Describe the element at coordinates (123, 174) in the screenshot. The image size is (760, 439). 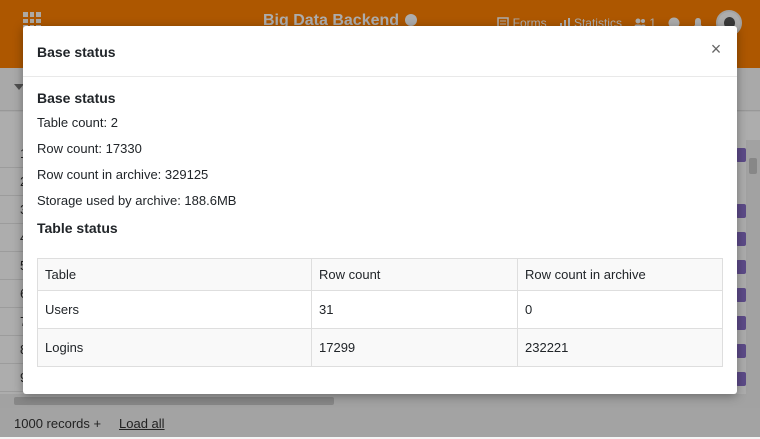
I see `row-count-archive: Row count in archive: 329125` at that location.